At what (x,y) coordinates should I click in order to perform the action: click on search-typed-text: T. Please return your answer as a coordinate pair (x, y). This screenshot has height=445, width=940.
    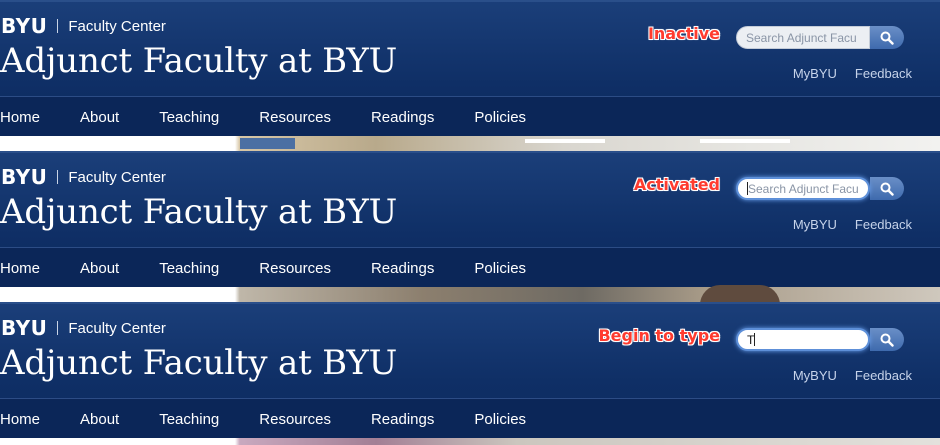
    Looking at the image, I should click on (751, 339).